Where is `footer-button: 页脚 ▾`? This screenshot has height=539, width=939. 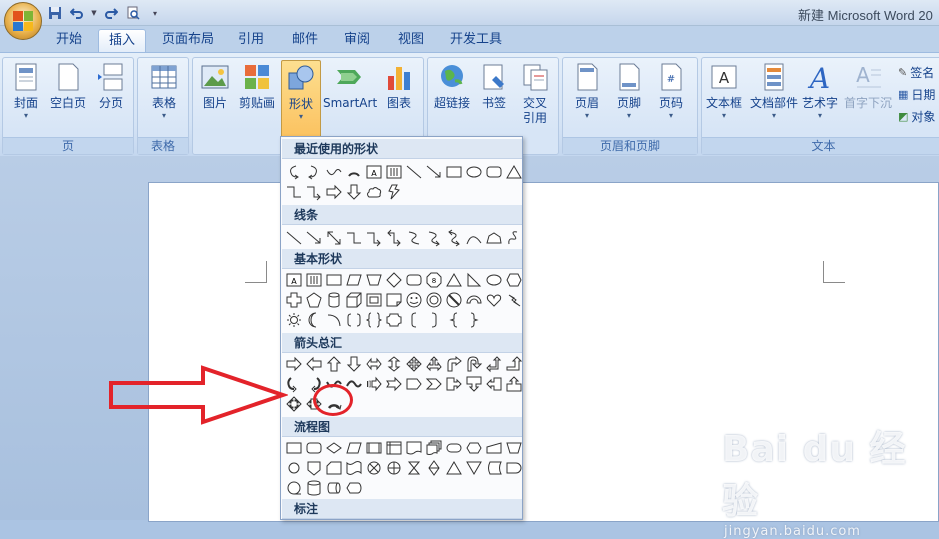 footer-button: 页脚 ▾ is located at coordinates (629, 91).